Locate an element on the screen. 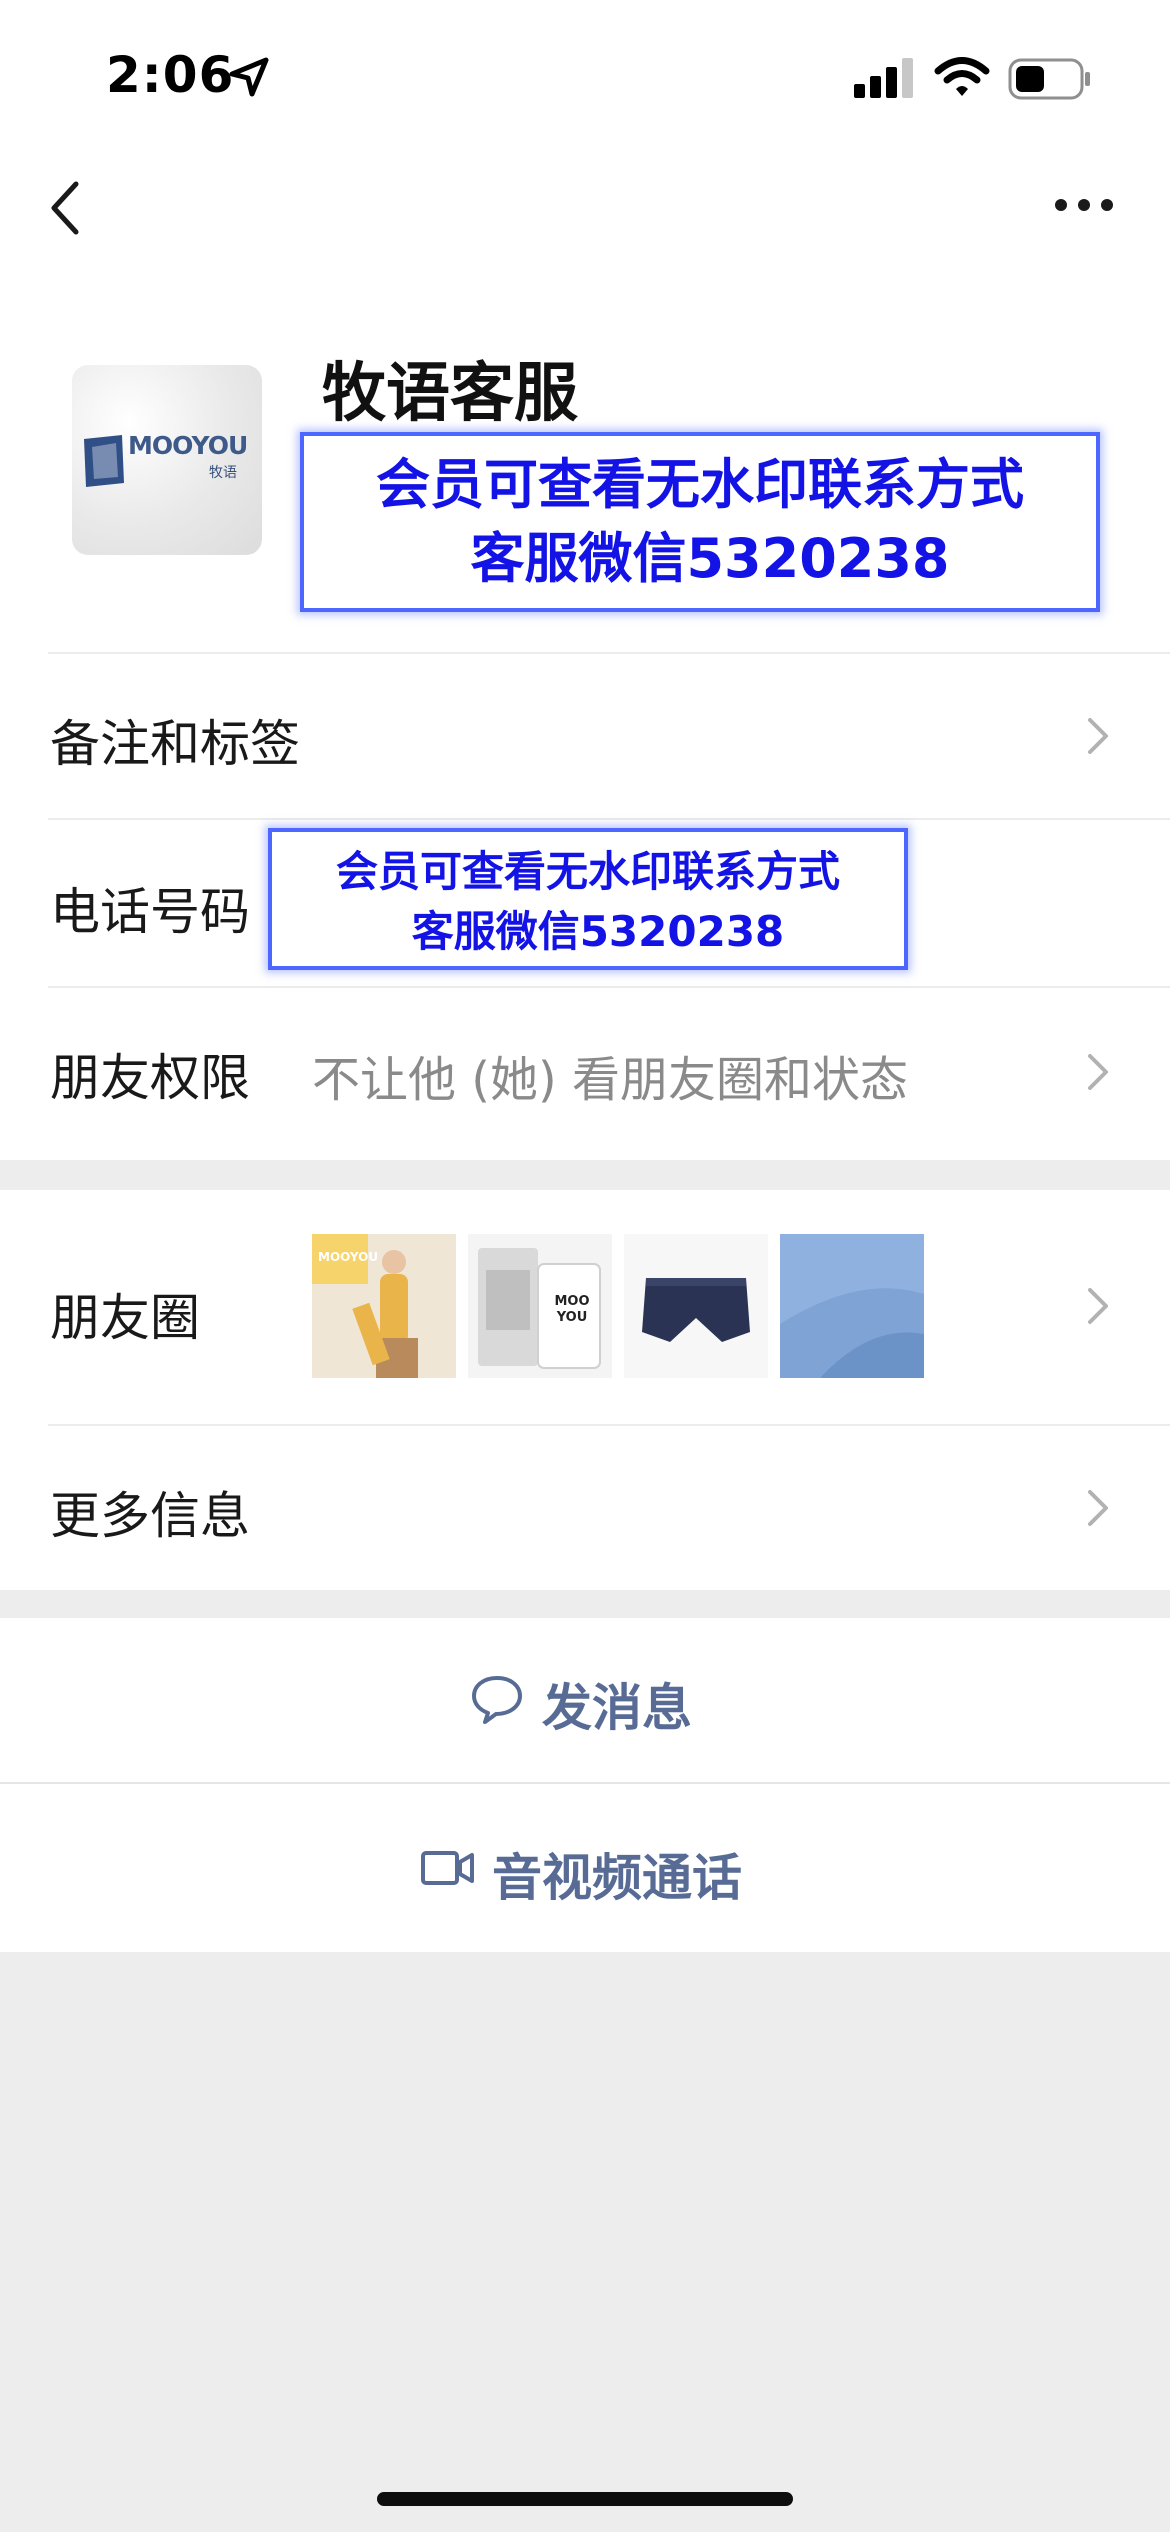 Image resolution: width=1170 pixels, height=2532 pixels. send-message-button: 发消息 is located at coordinates (585, 1700).